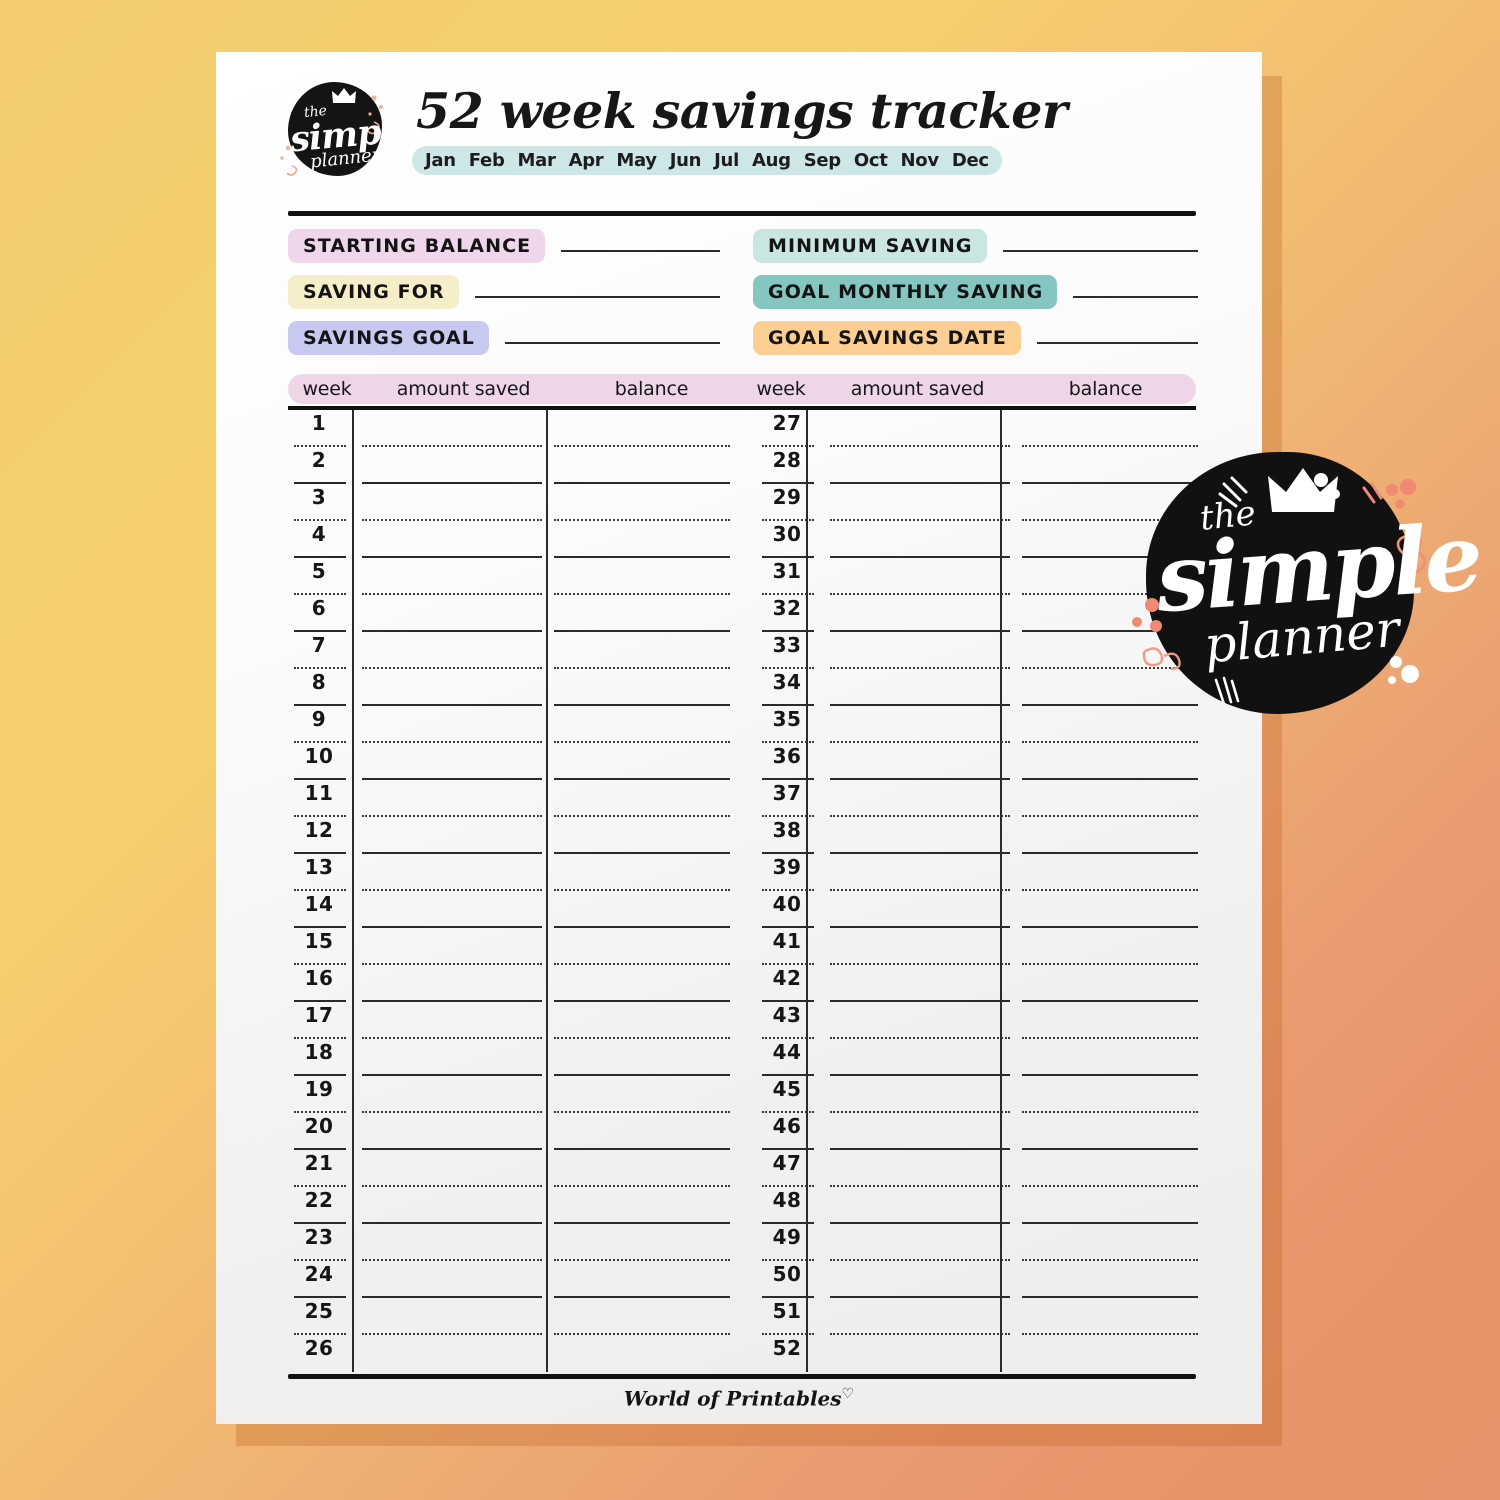  Describe the element at coordinates (977, 1205) in the screenshot. I see `table-row: 48` at that location.